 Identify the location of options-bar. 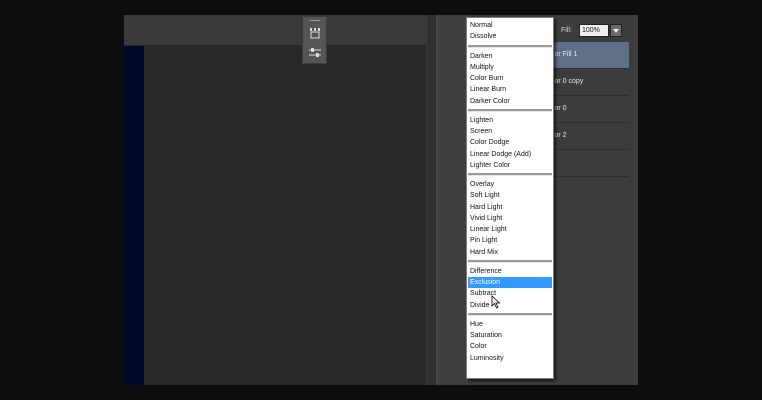
(281, 30).